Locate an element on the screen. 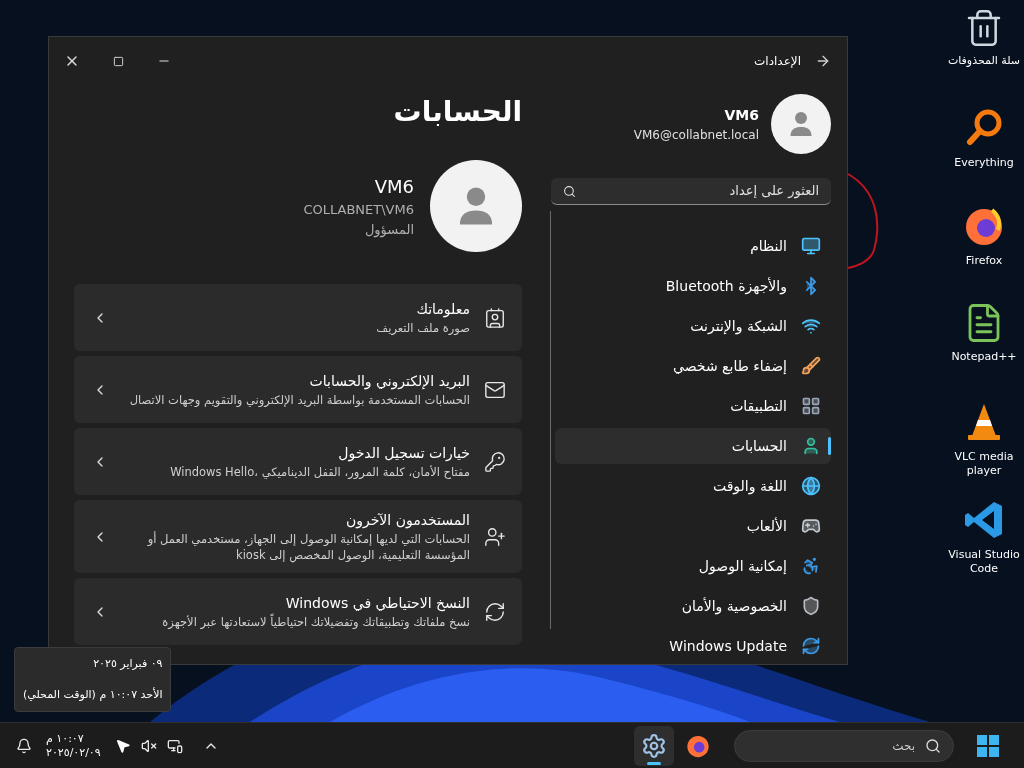  speaker-muted-icon is located at coordinates (148, 745).